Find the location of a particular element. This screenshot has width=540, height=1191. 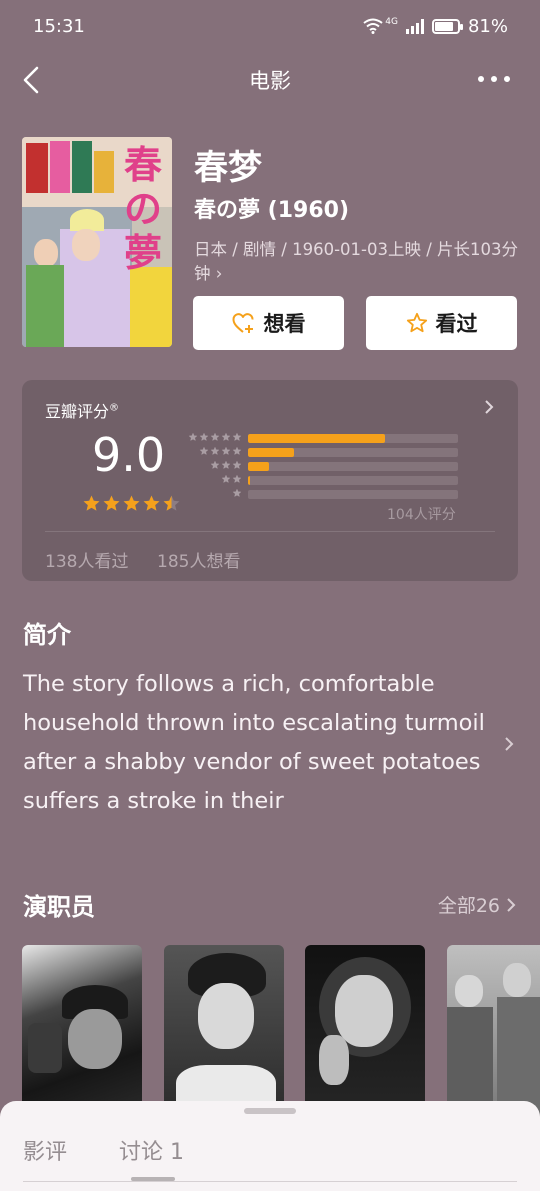

rating-score: 9.0 is located at coordinates (129, 455).